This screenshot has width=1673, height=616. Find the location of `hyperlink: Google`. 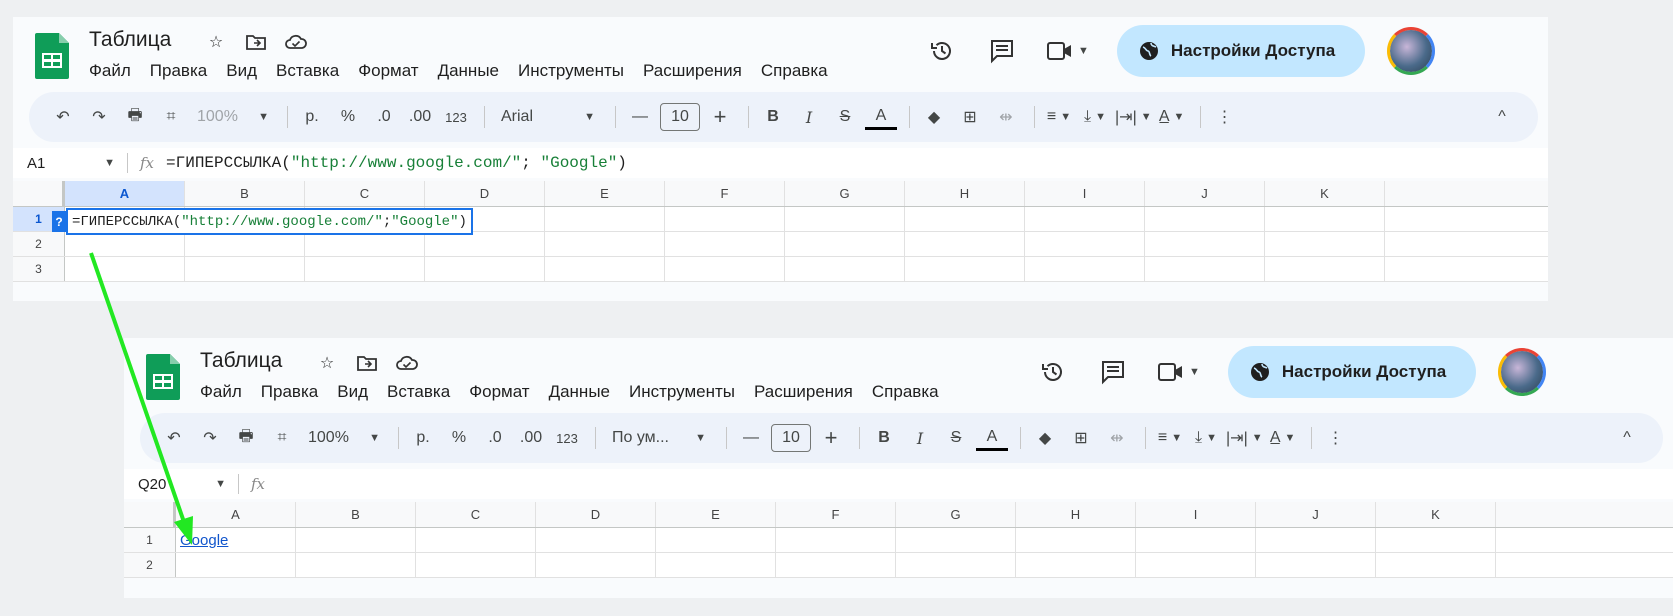

hyperlink: Google is located at coordinates (204, 540).